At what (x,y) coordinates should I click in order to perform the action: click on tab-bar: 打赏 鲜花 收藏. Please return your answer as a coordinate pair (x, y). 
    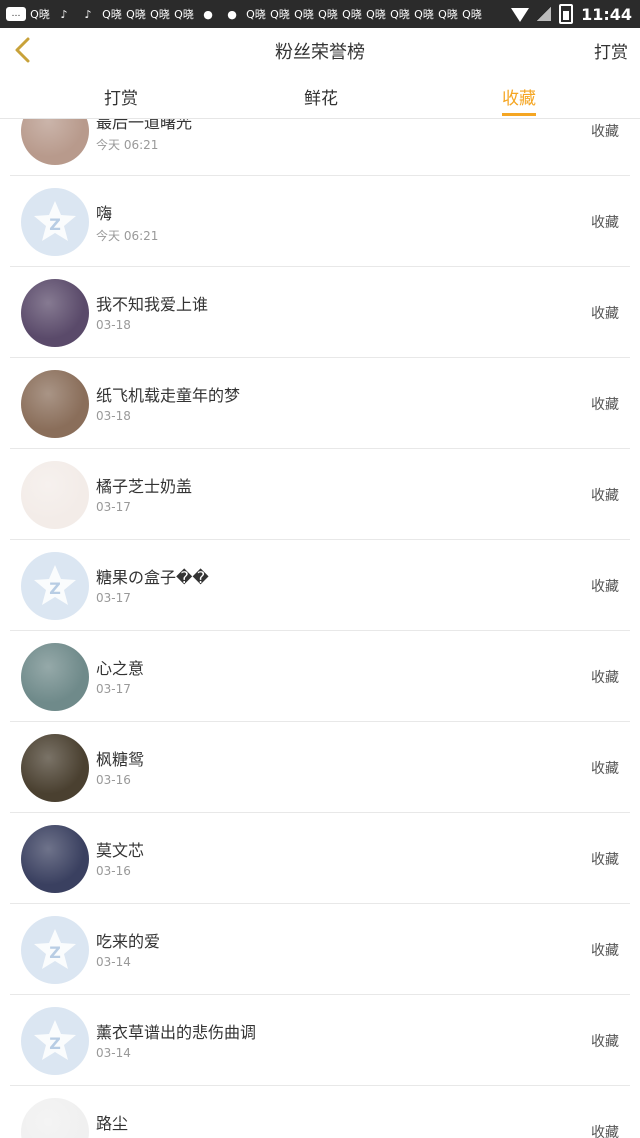
    Looking at the image, I should click on (320, 95).